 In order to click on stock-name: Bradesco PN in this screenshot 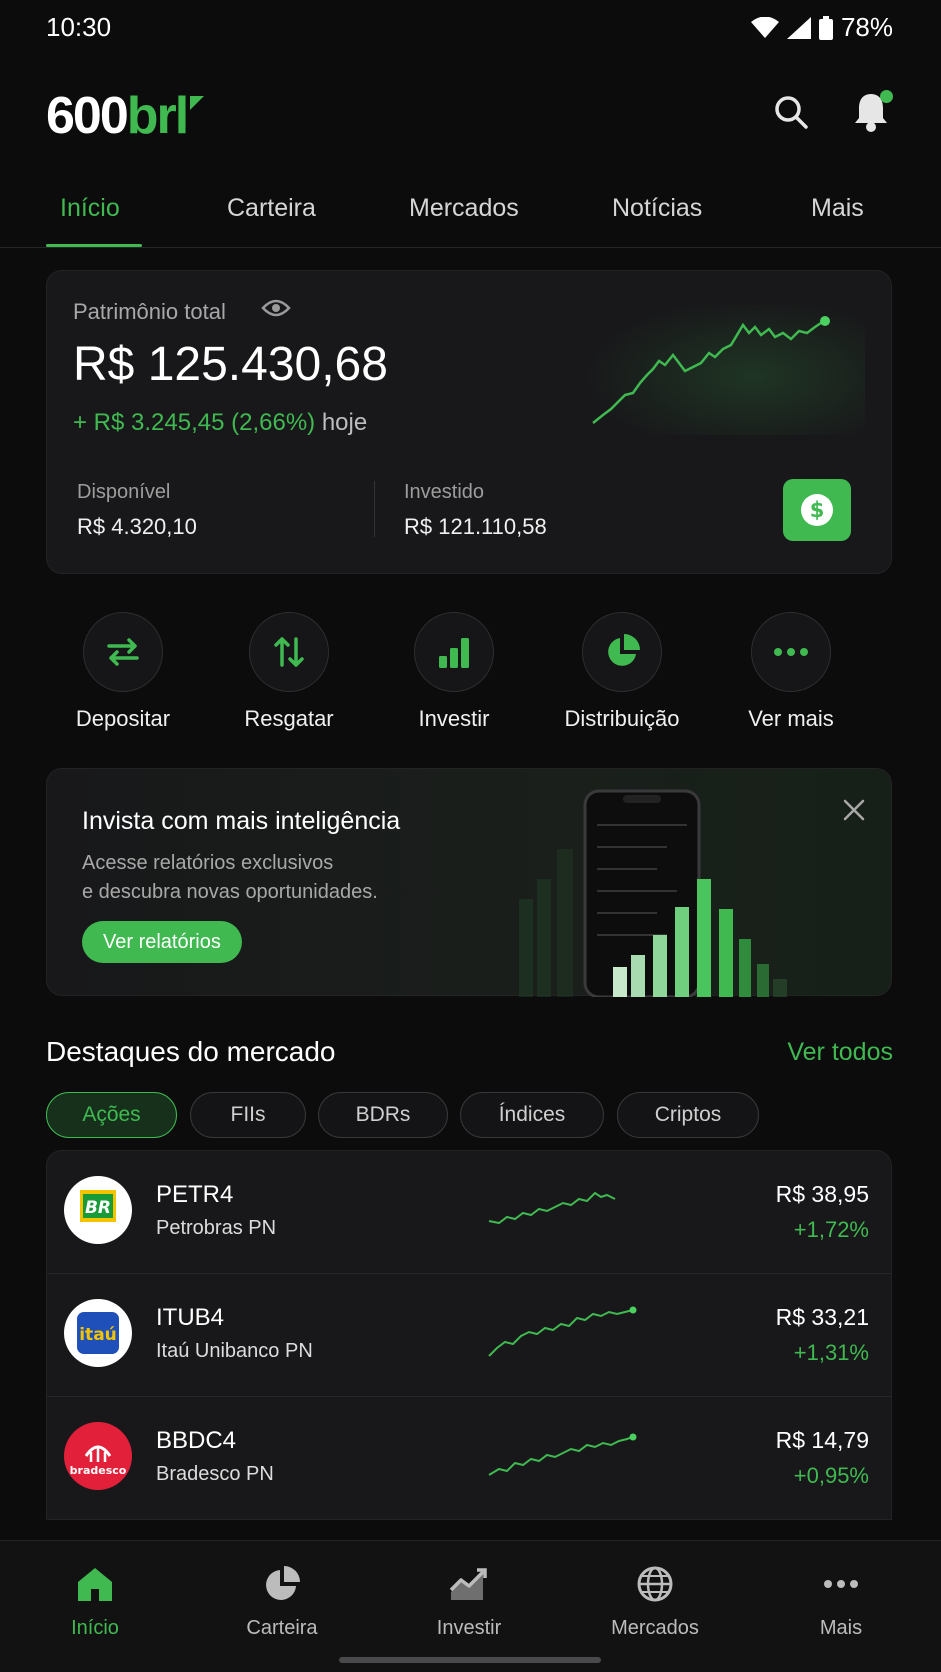, I will do `click(215, 1474)`.